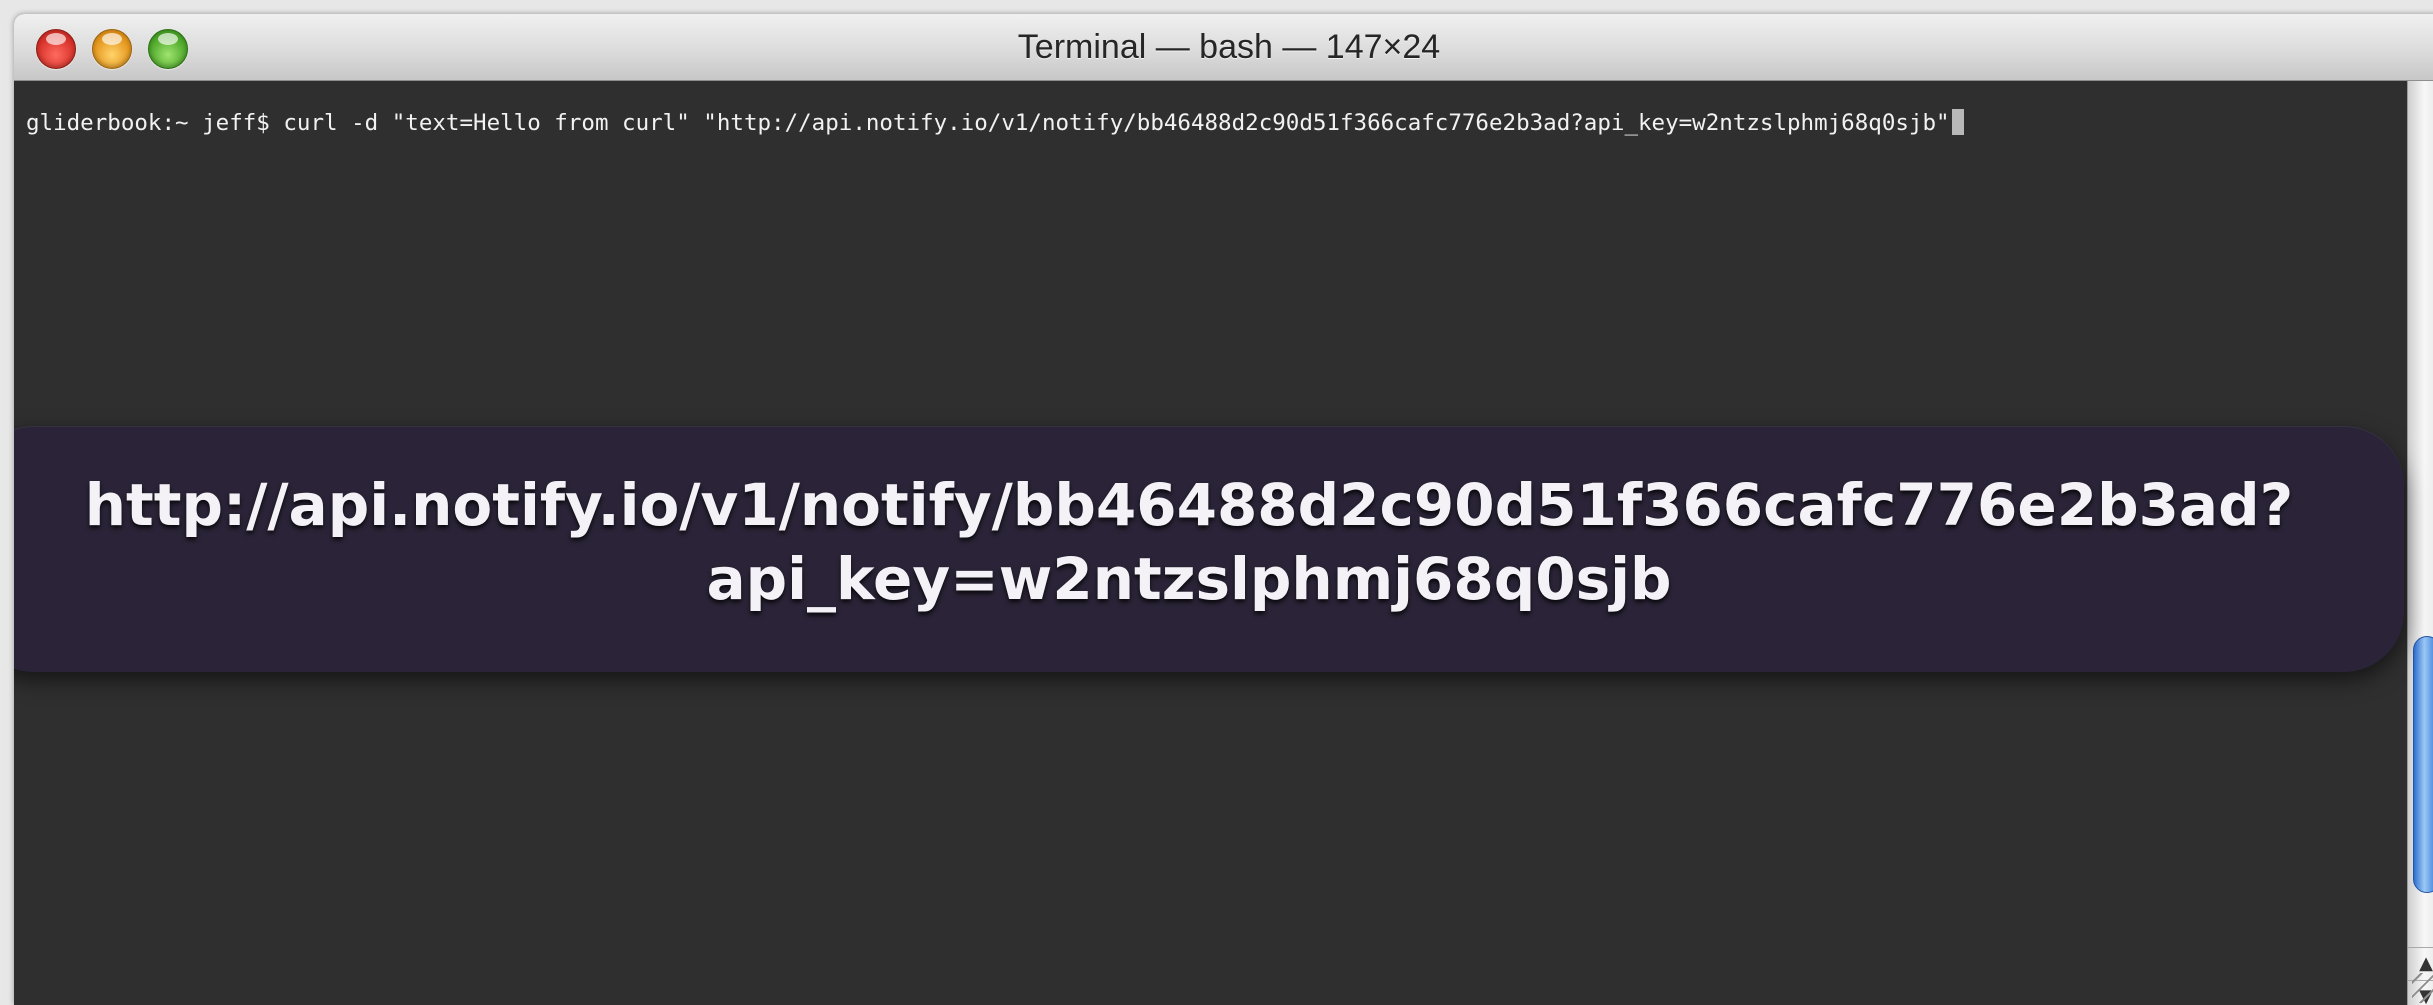  I want to click on text-cursor, so click(1957, 122).